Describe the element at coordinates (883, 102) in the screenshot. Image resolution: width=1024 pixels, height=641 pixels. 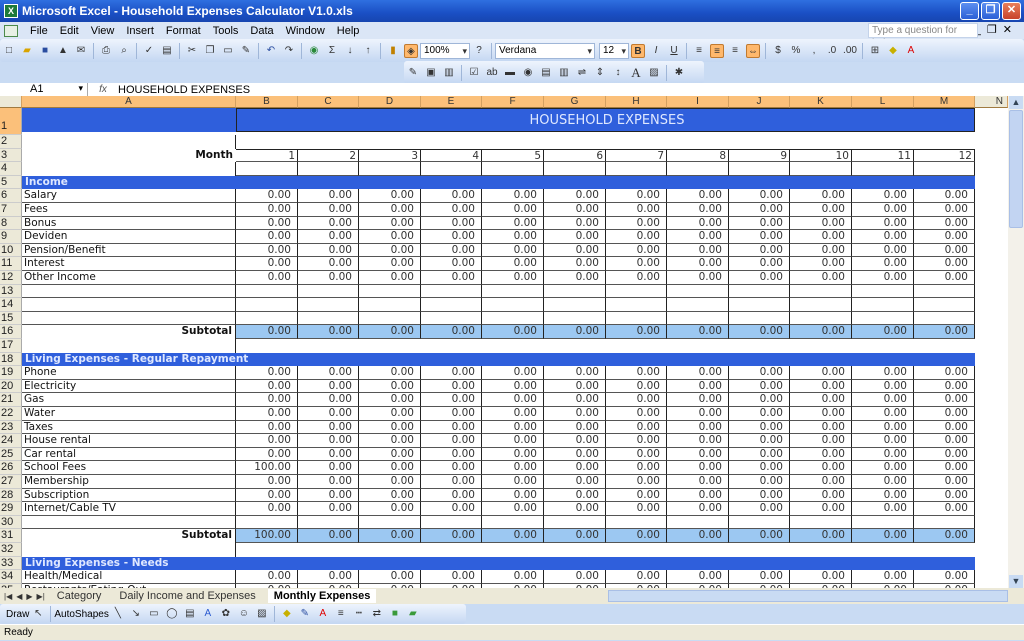
I see `column-header-l: L` at that location.